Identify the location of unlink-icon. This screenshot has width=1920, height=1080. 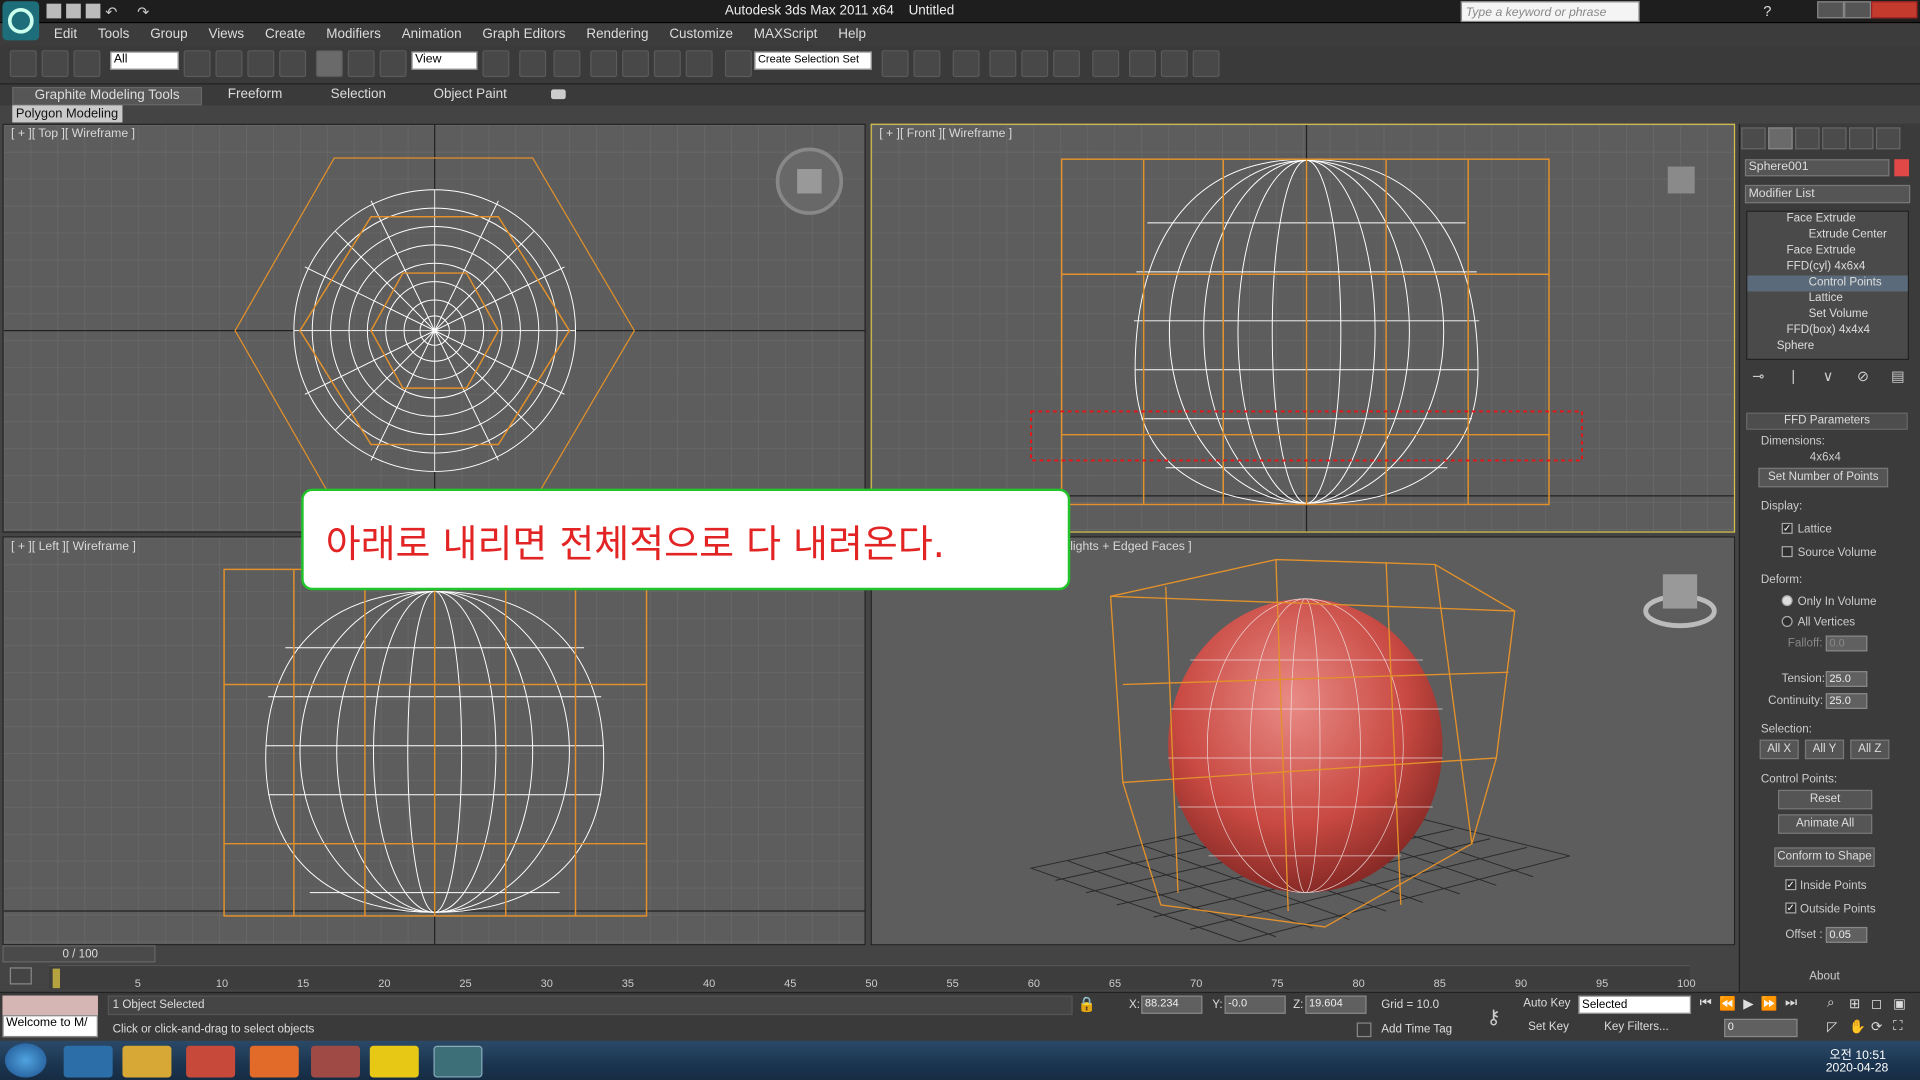
(55, 64).